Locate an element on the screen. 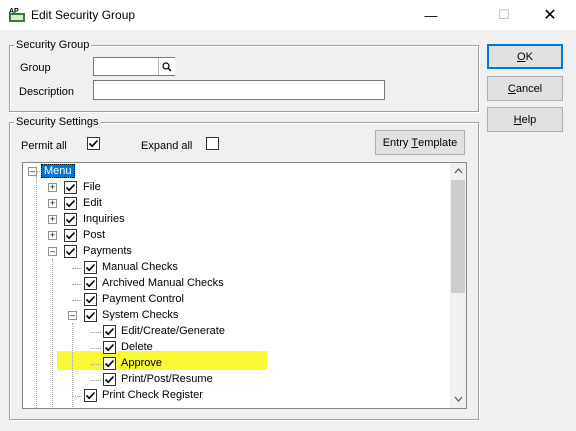  close-button: ✕ is located at coordinates (550, 15).